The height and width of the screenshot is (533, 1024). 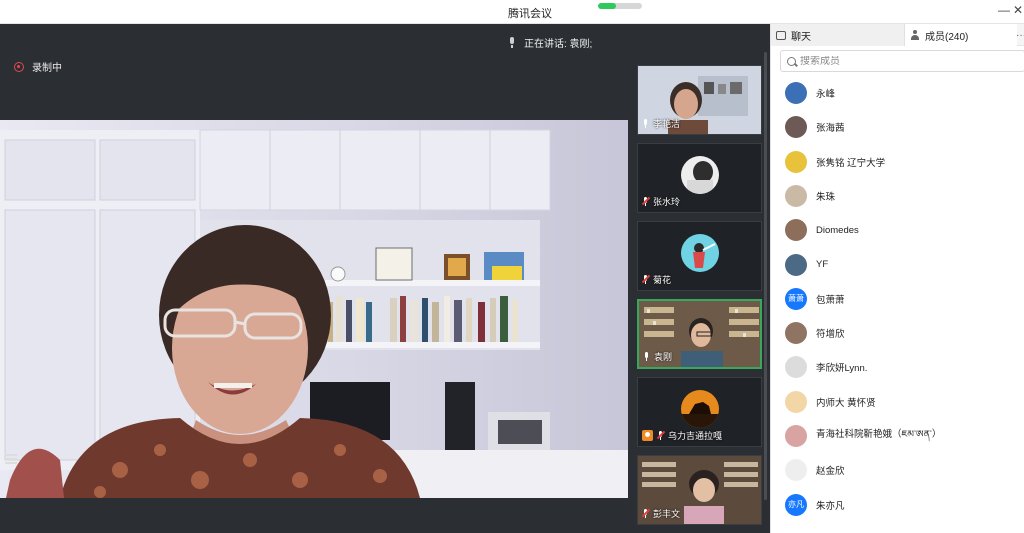 I want to click on participant-thumbnail: 菊花, so click(x=699, y=256).